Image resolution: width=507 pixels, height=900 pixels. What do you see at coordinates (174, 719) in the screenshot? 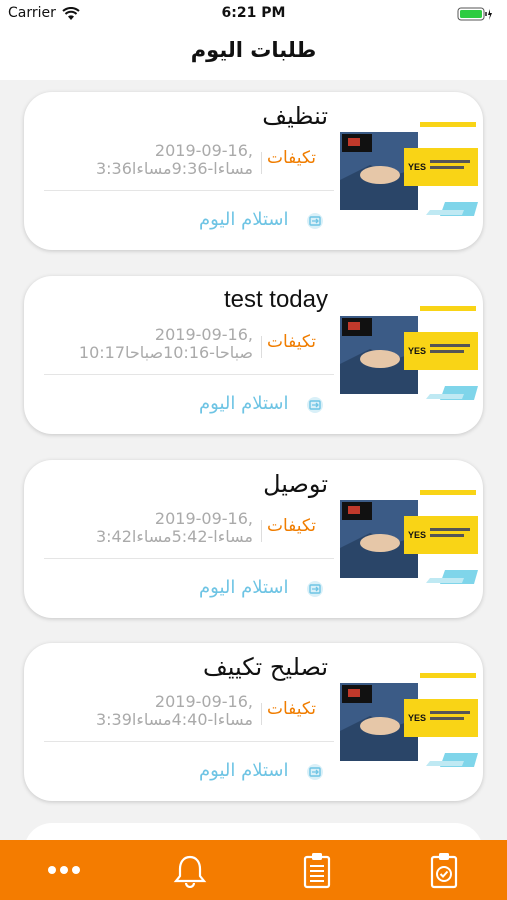
I see `order-date-line2: 3:39مساءا-4:40مساءا` at bounding box center [174, 719].